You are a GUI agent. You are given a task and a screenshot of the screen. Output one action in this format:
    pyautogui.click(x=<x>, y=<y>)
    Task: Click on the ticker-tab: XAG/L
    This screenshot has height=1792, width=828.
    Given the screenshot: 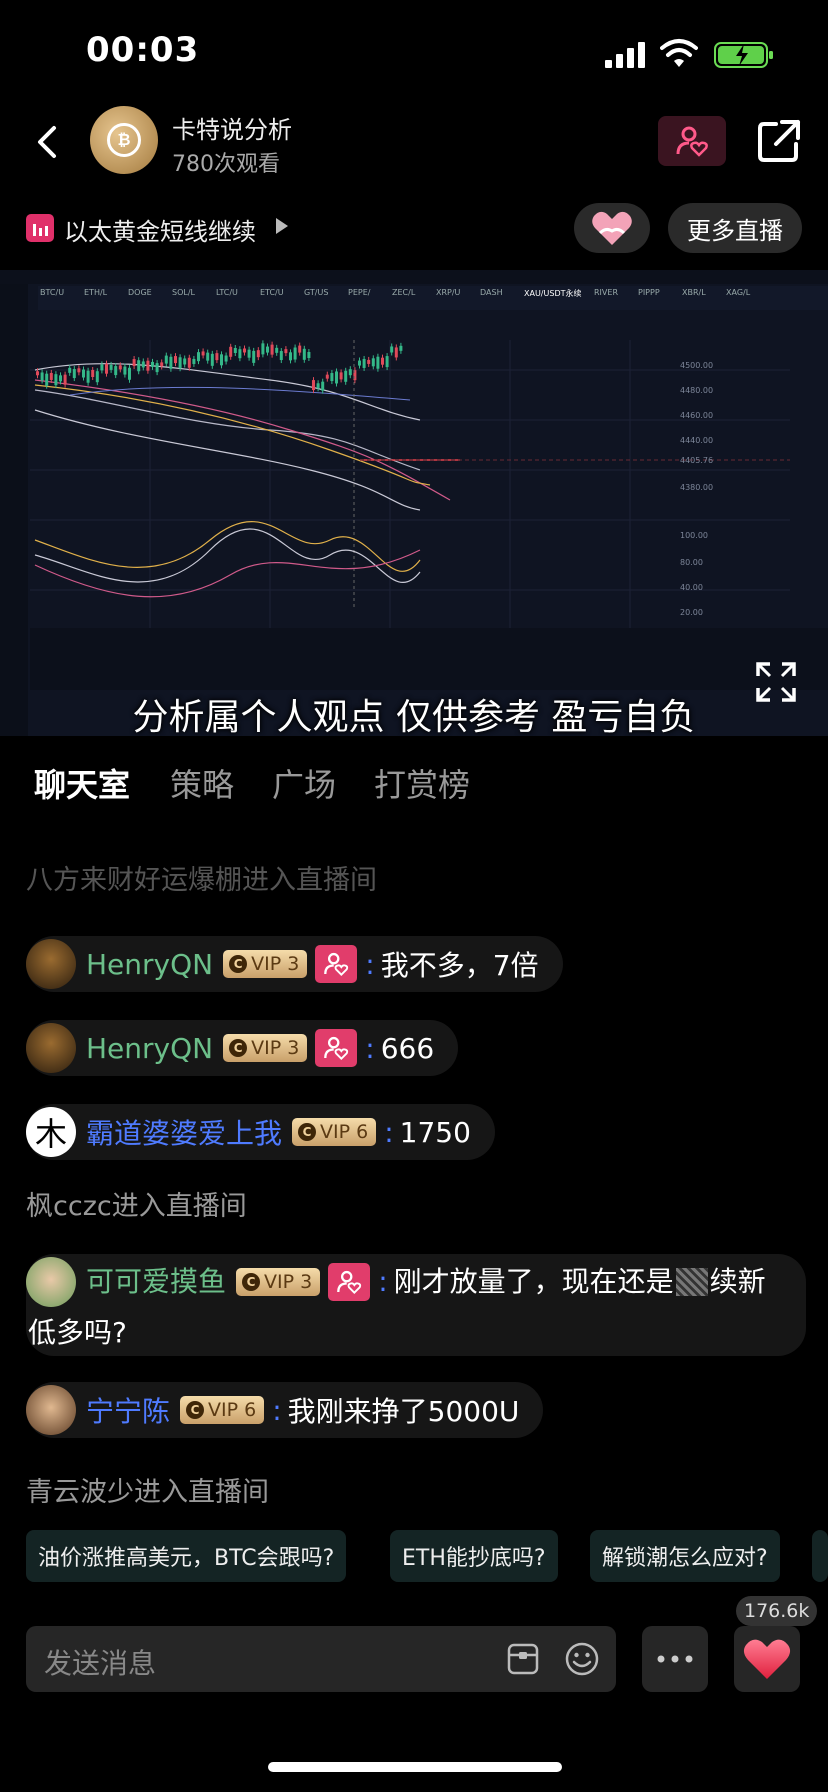 What is the action you would take?
    pyautogui.click(x=738, y=292)
    